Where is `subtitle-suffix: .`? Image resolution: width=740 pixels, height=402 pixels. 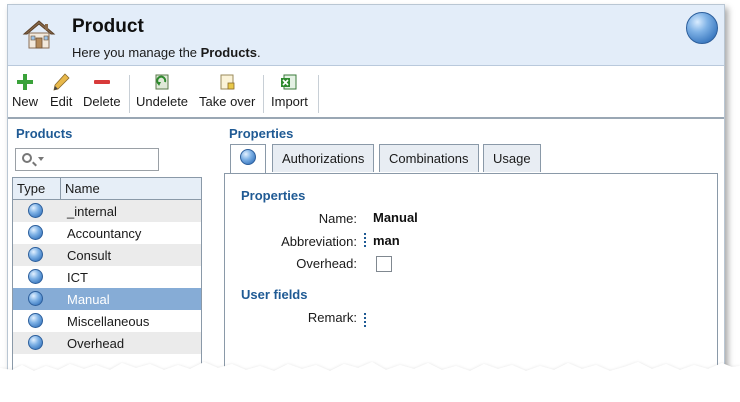 subtitle-suffix: . is located at coordinates (258, 52).